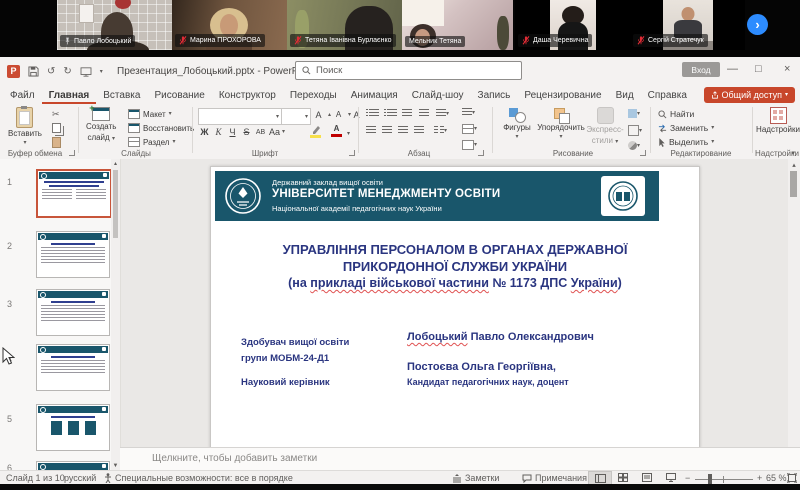  Describe the element at coordinates (749, 95) in the screenshot. I see `share-button: Общий доступ ▾` at that location.